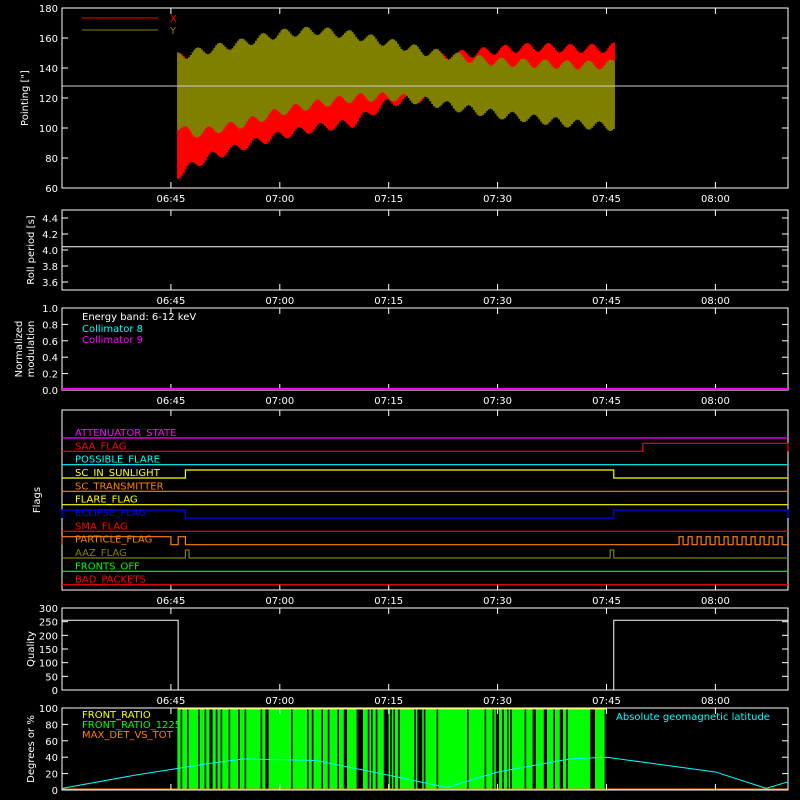 This screenshot has height=800, width=800. I want to click on pointing-xtick-label: 07:45, so click(606, 199).